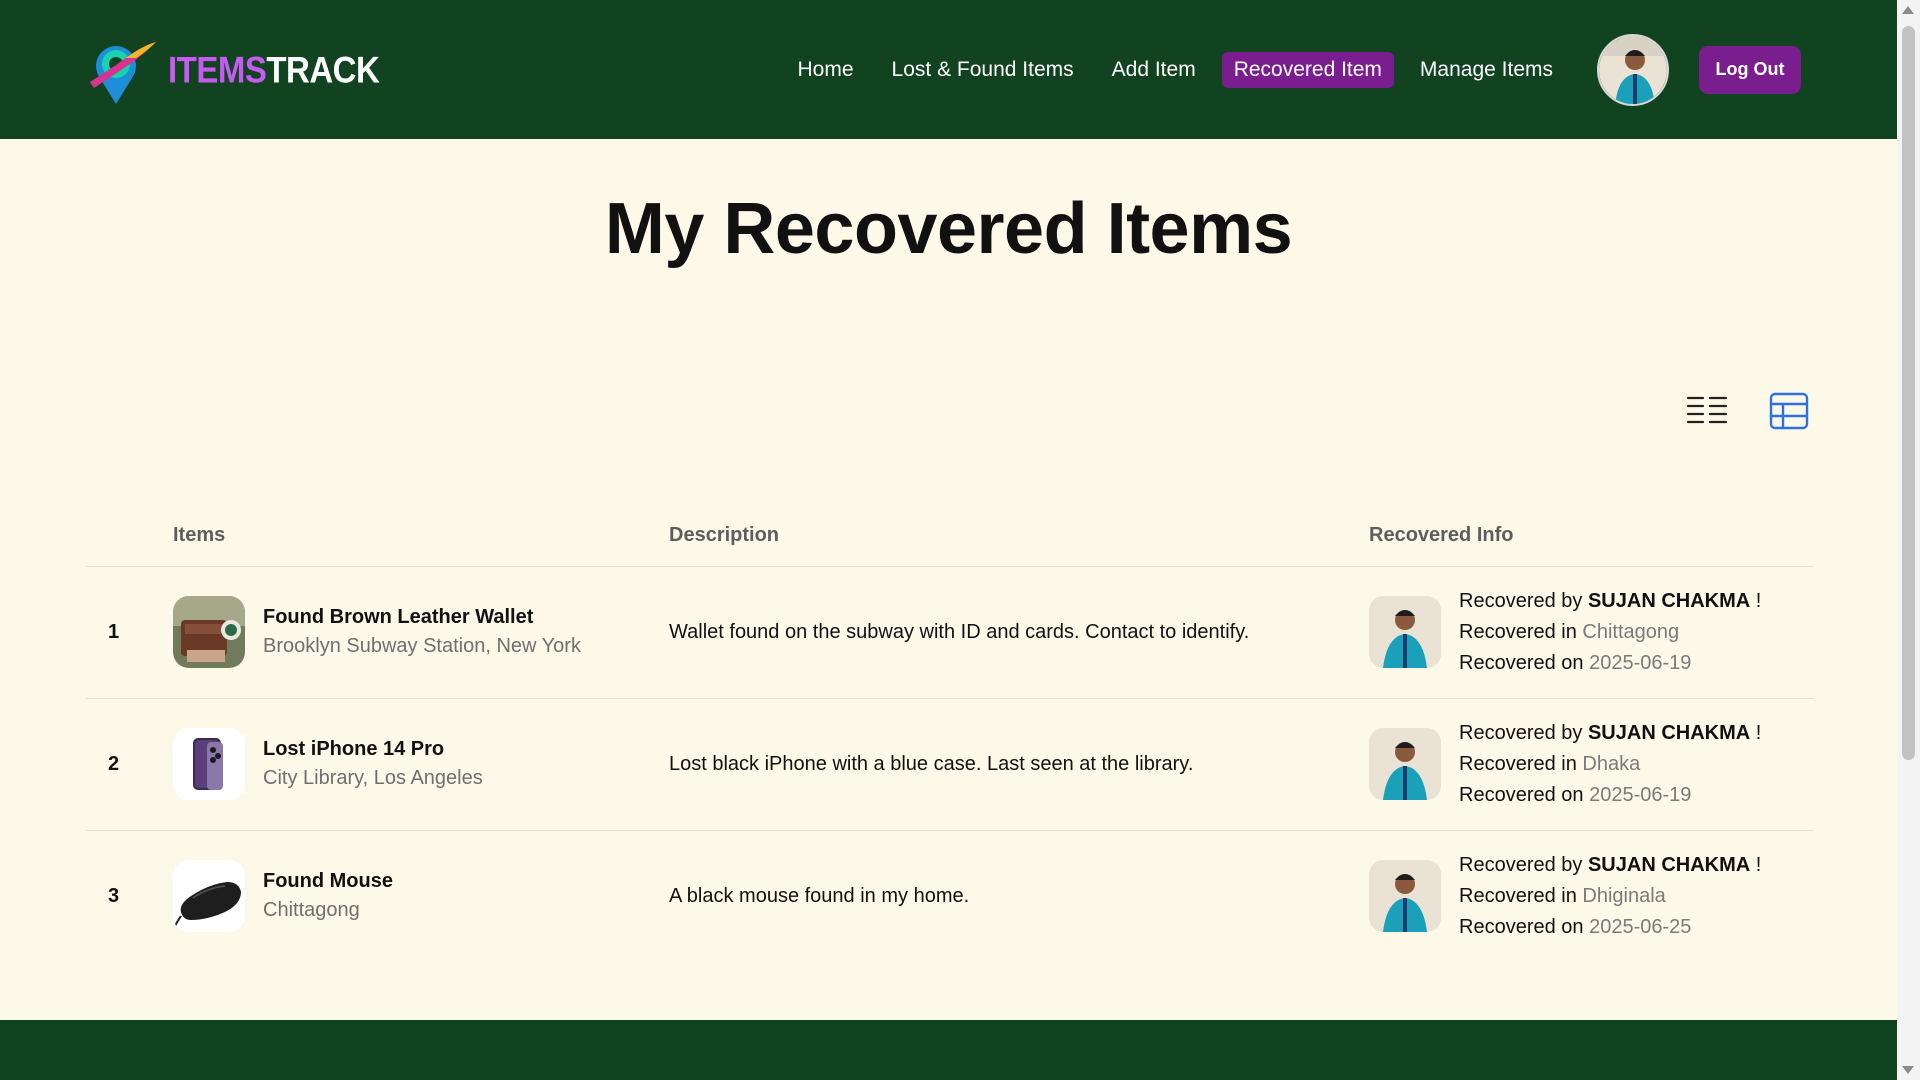  I want to click on recovered-in-line: Recovered in Dhaka, so click(1610, 764).